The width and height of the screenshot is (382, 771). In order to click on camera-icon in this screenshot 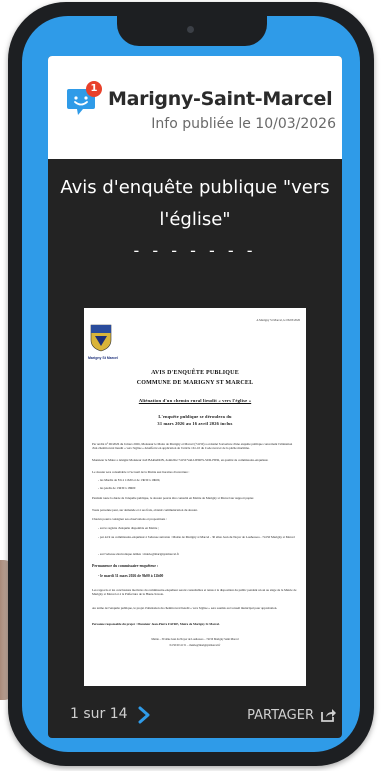, I will do `click(190, 29)`.